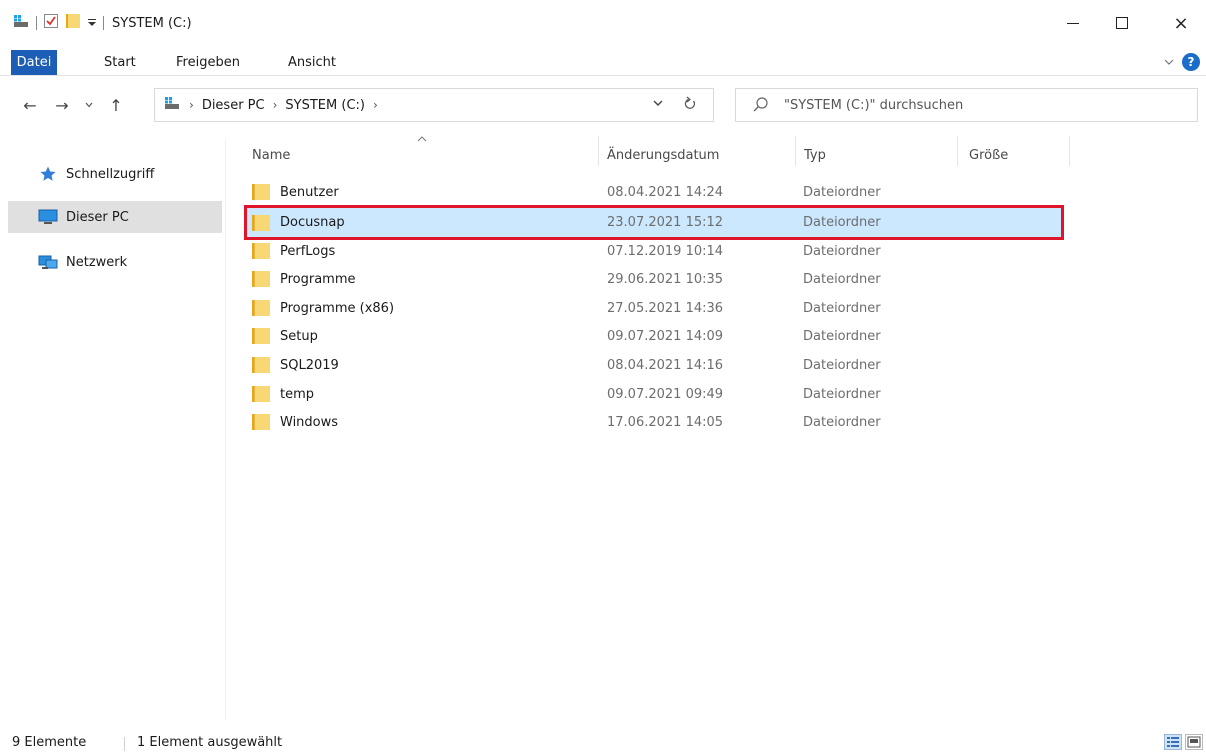 The height and width of the screenshot is (753, 1206). I want to click on close-icon: ×, so click(1181, 23).